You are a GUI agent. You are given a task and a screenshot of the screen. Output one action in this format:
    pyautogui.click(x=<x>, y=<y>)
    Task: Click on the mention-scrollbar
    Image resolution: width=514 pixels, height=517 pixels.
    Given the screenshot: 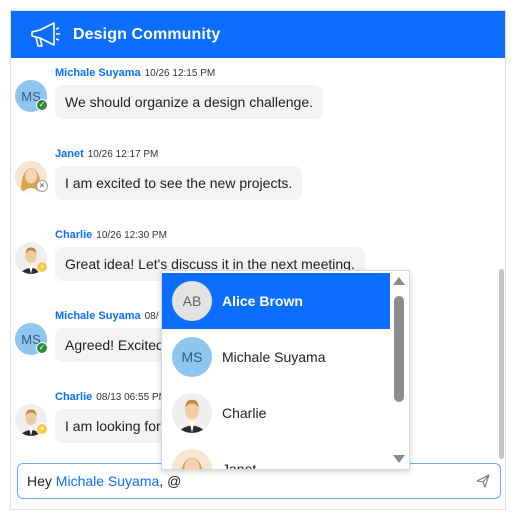 What is the action you would take?
    pyautogui.click(x=399, y=370)
    